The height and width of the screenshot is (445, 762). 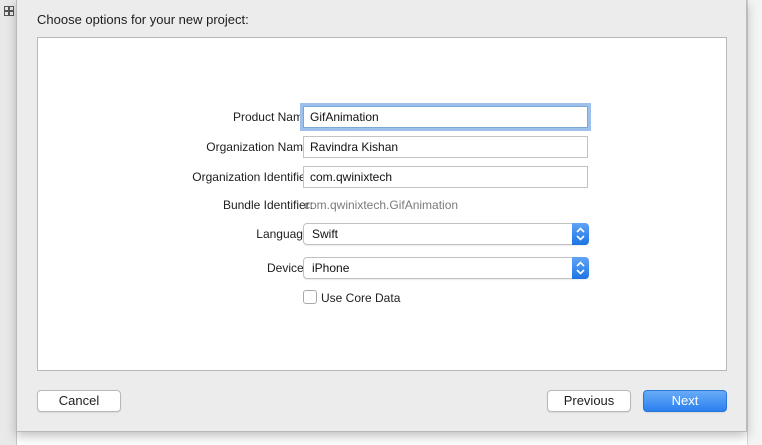 I want to click on language-row: Language: Swift, so click(x=383, y=235).